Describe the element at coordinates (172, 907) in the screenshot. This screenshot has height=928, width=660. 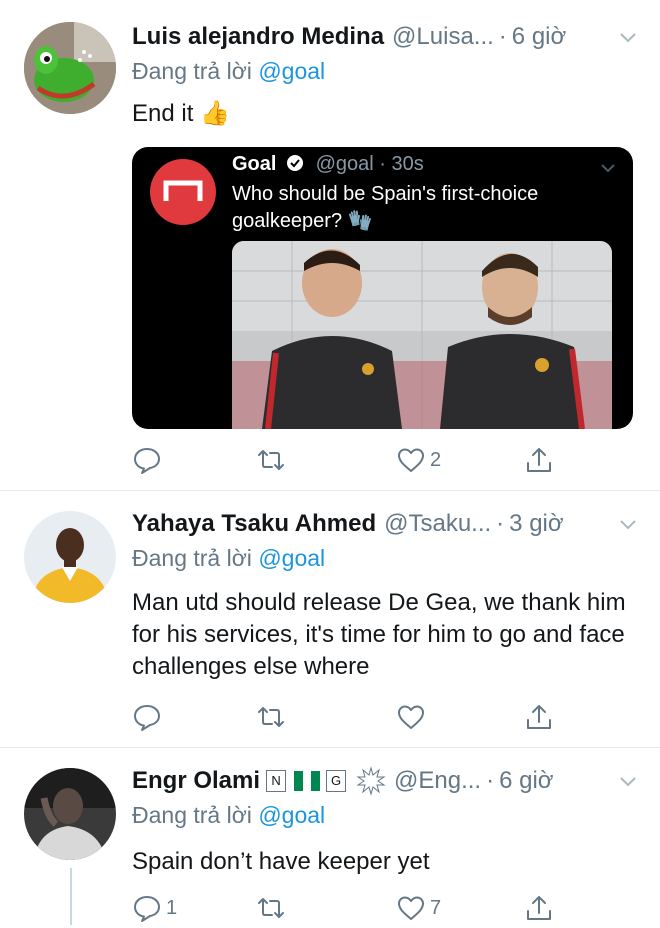
I see `reply-count: 1` at that location.